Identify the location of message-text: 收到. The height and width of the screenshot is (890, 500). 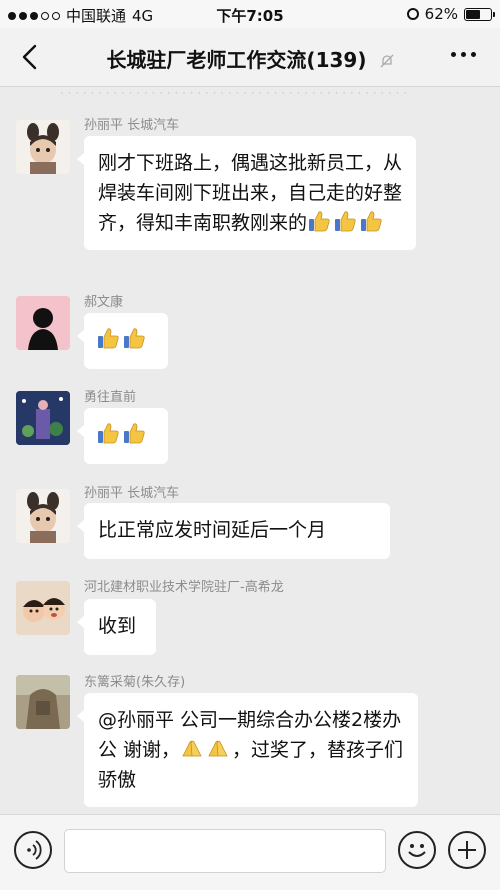
(117, 626).